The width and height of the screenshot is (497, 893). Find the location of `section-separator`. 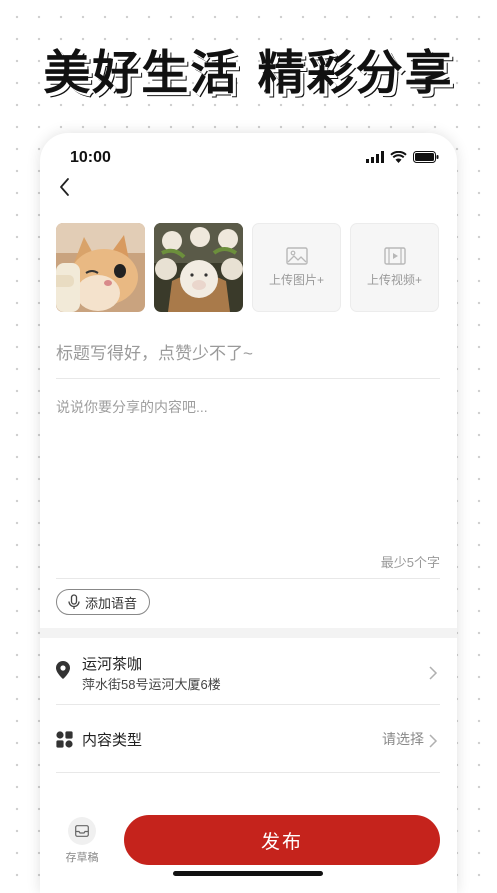

section-separator is located at coordinates (248, 633).